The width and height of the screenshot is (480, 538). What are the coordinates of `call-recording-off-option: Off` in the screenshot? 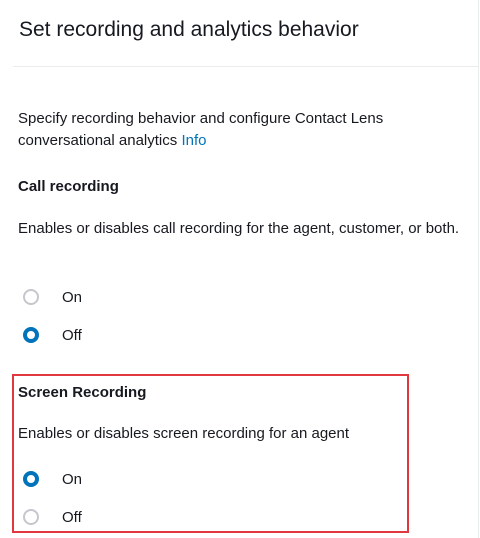 It's located at (52, 335).